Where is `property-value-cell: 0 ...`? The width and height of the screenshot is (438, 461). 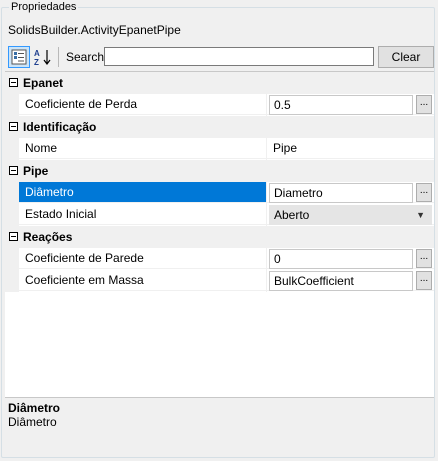
property-value-cell: 0 ... is located at coordinates (350, 258).